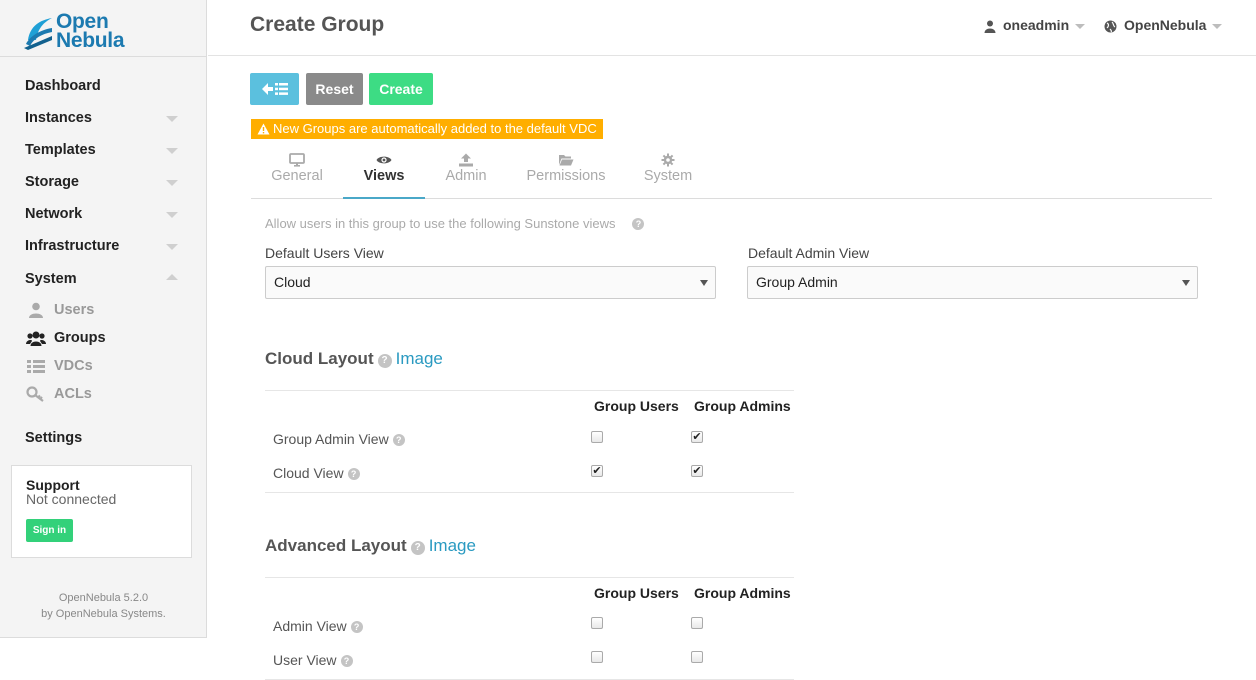 The image size is (1256, 680). What do you see at coordinates (36, 366) in the screenshot?
I see `list-icon` at bounding box center [36, 366].